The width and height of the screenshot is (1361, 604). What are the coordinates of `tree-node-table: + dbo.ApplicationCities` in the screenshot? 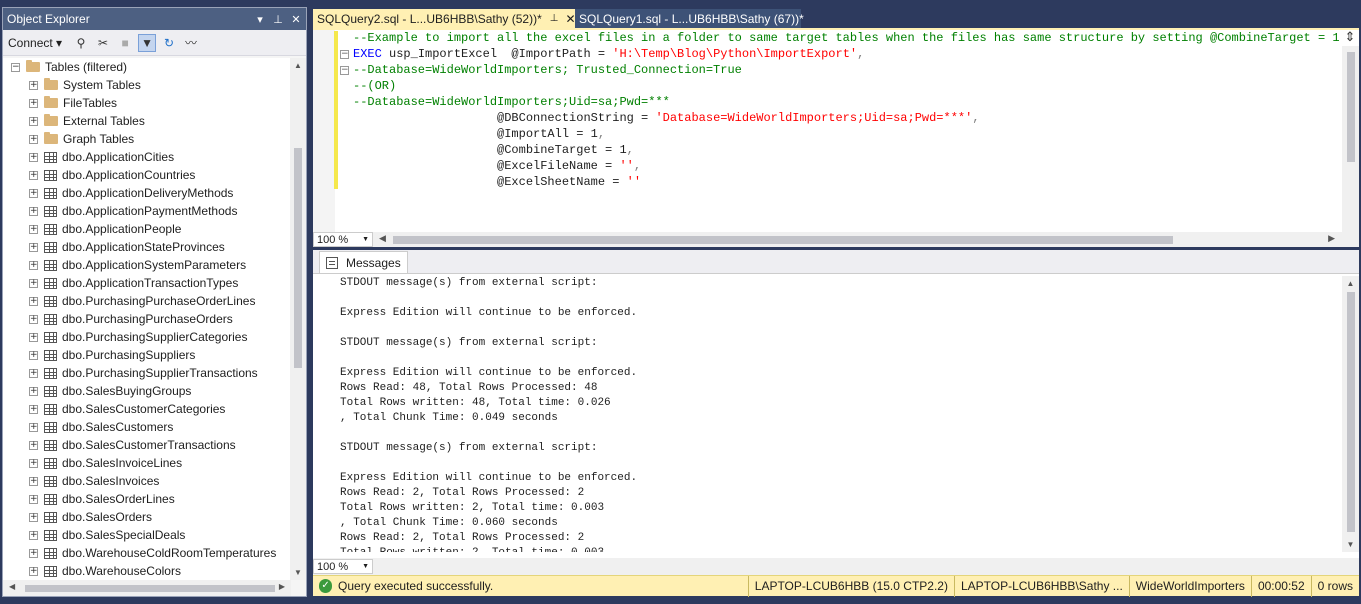 It's located at (147, 157).